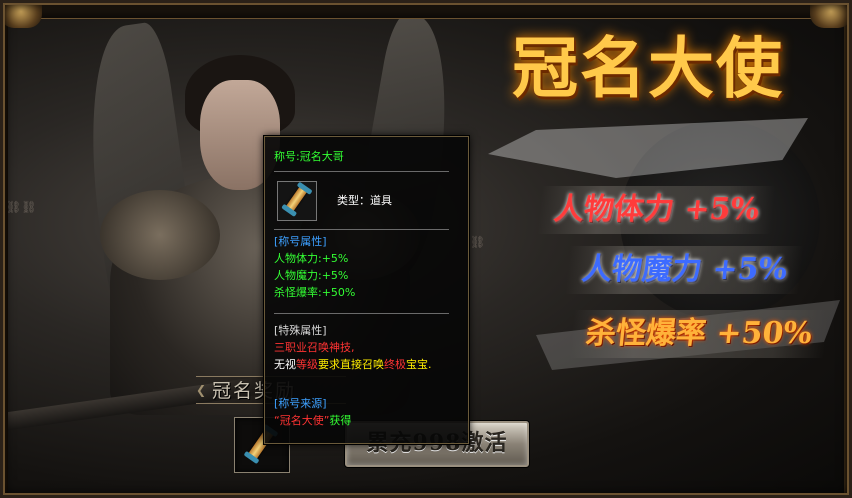 The height and width of the screenshot is (498, 852). What do you see at coordinates (315, 292) in the screenshot?
I see `tooltip-attr-line: 杀怪爆率:+50%` at bounding box center [315, 292].